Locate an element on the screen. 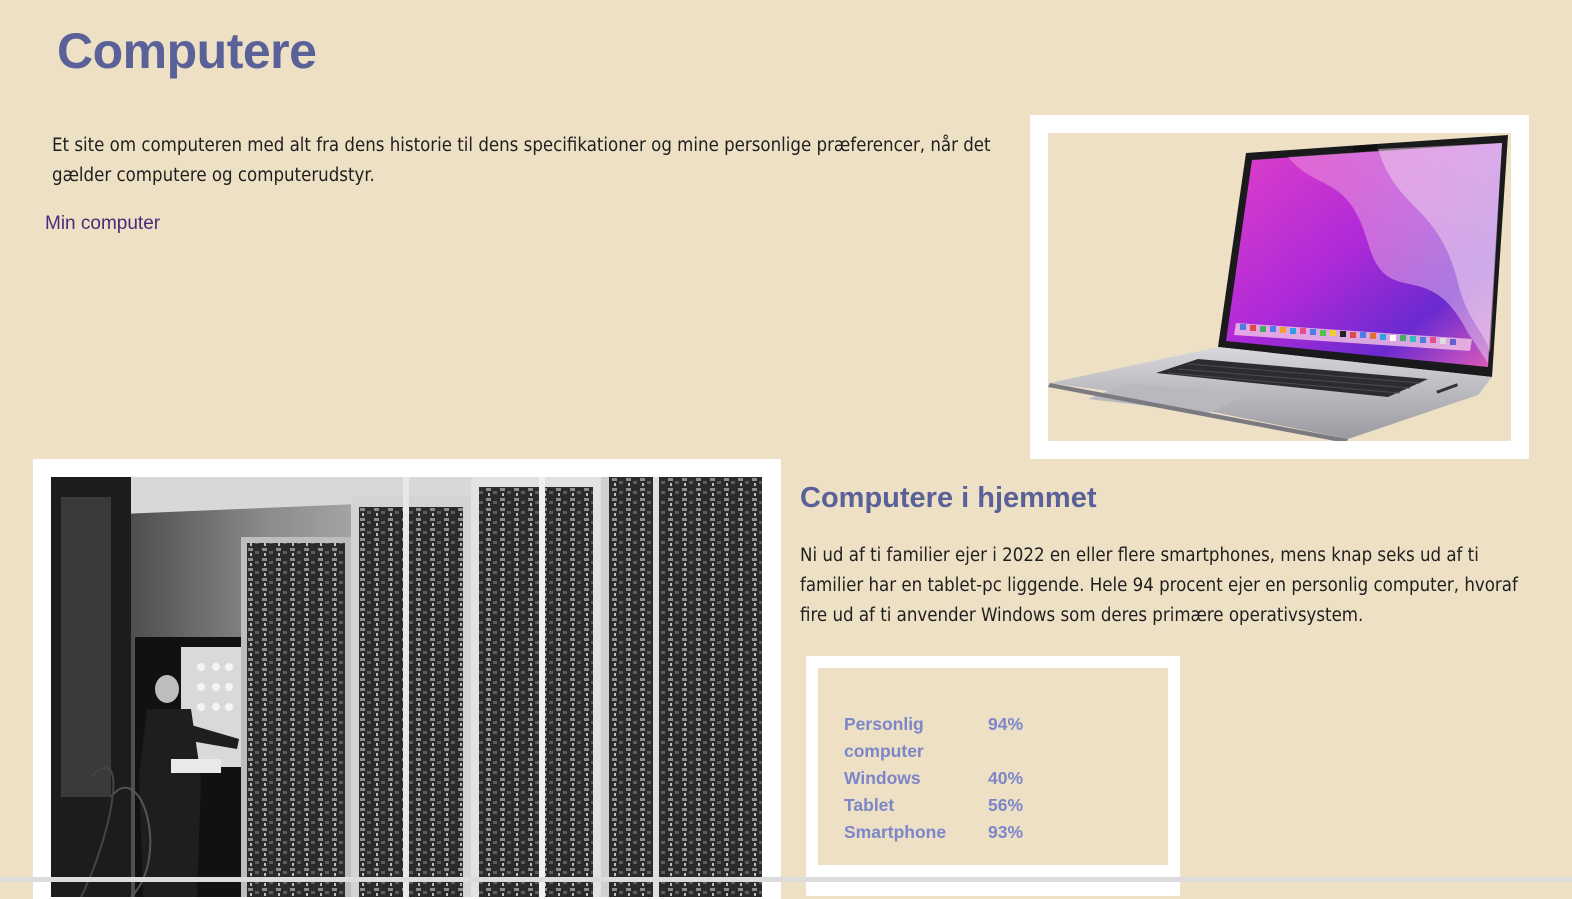 The width and height of the screenshot is (1572, 899). laptop-image is located at coordinates (1279, 287).